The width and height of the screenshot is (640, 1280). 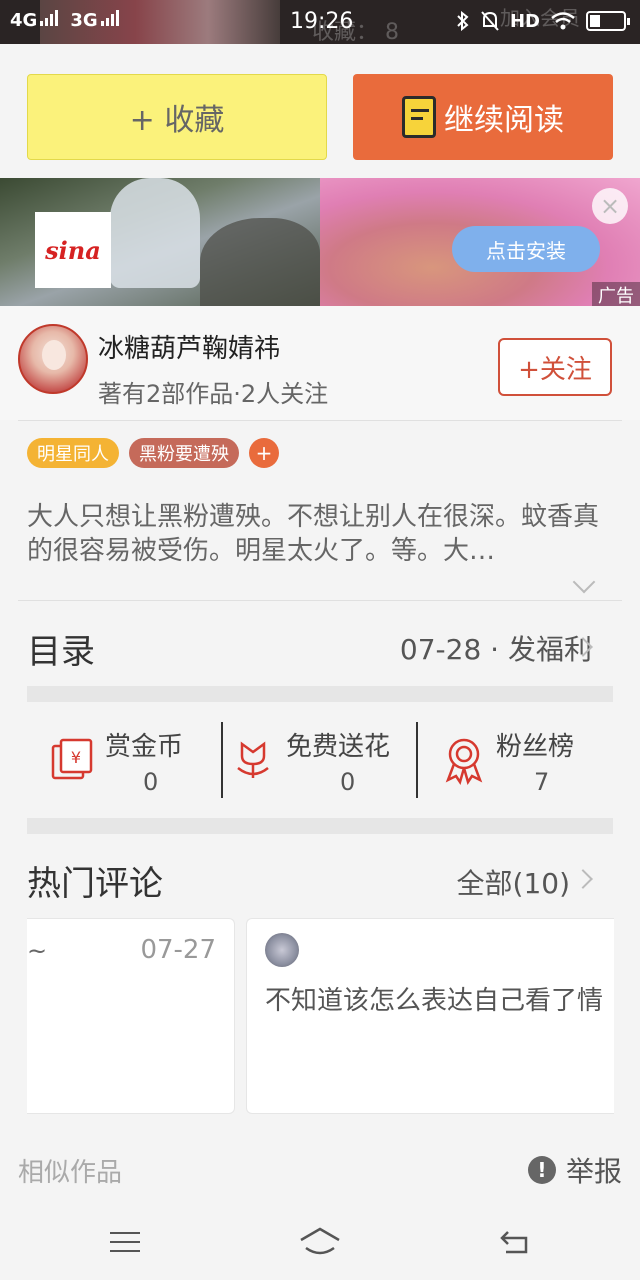 I want to click on clock: 19:26, so click(x=322, y=21).